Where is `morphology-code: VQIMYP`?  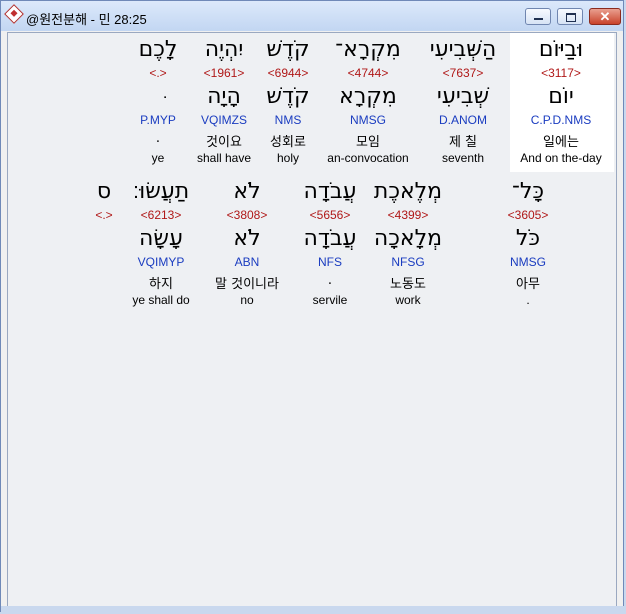 morphology-code: VQIMYP is located at coordinates (161, 262).